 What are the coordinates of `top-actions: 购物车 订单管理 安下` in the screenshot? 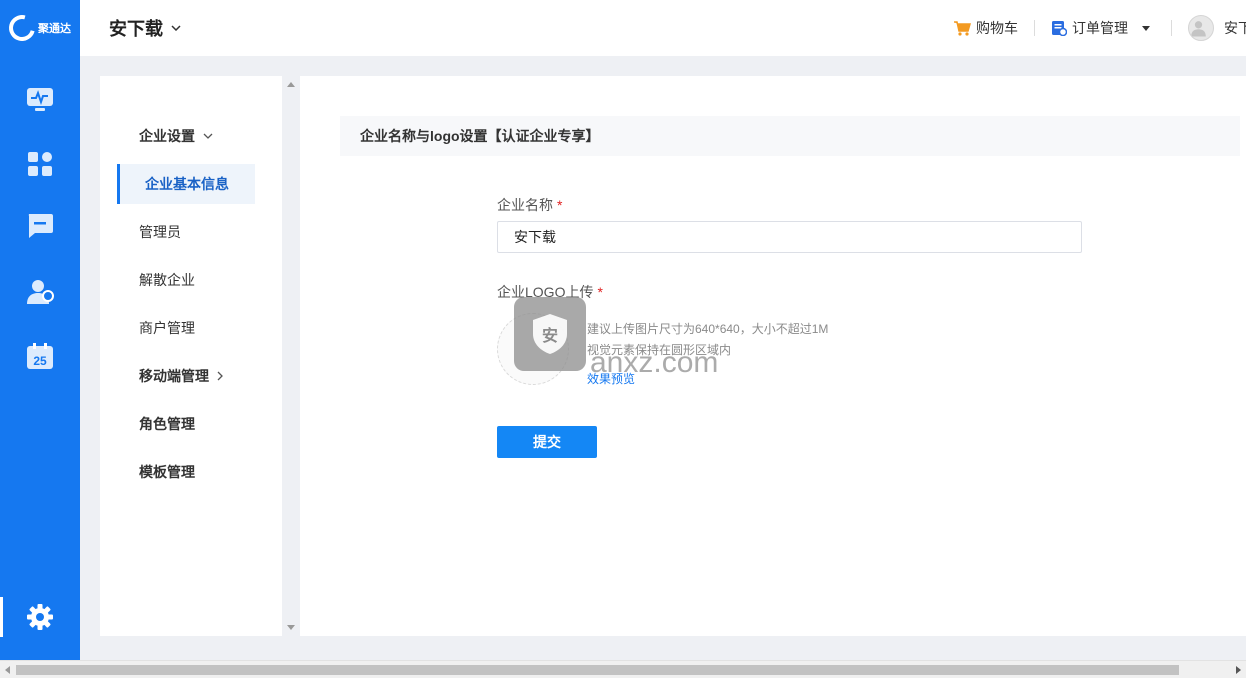 It's located at (1099, 28).